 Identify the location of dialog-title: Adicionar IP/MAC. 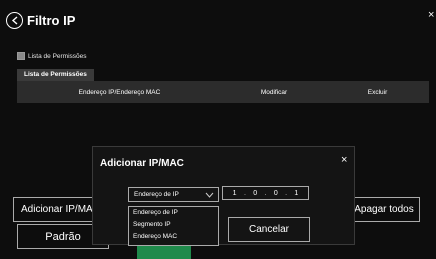
(142, 163).